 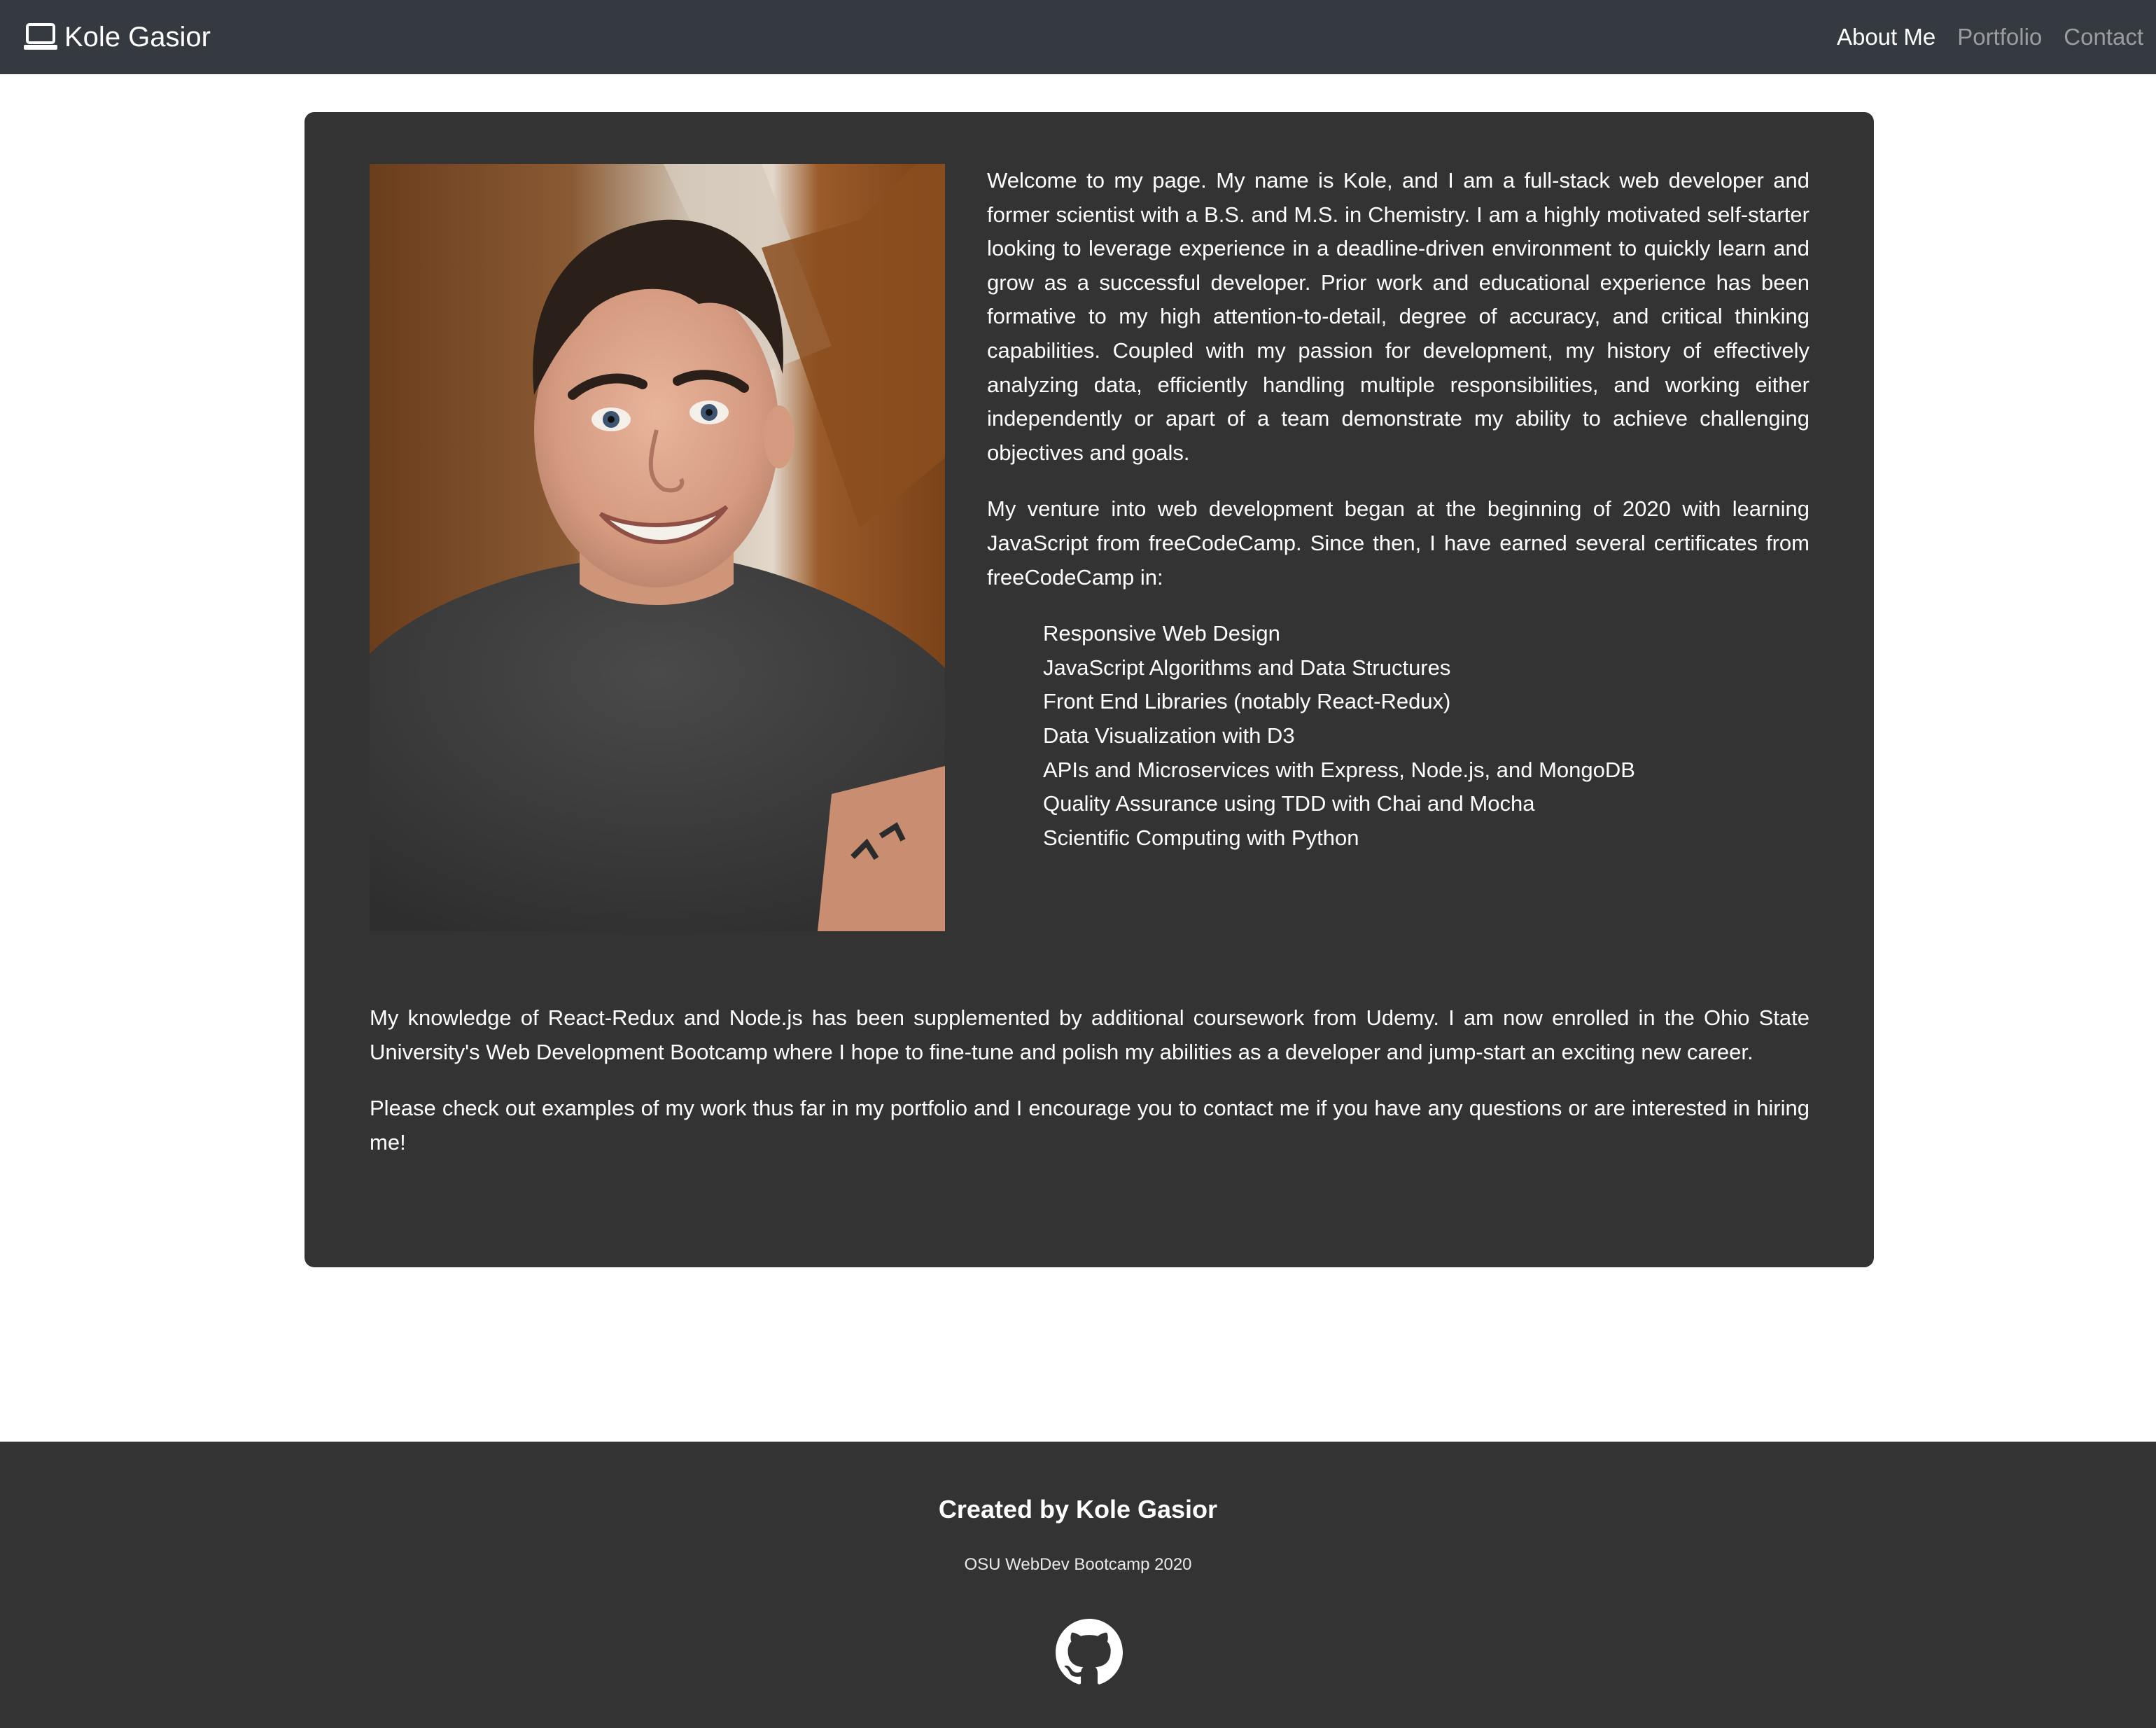 I want to click on nav-link-about-me: About Me, so click(x=1886, y=37).